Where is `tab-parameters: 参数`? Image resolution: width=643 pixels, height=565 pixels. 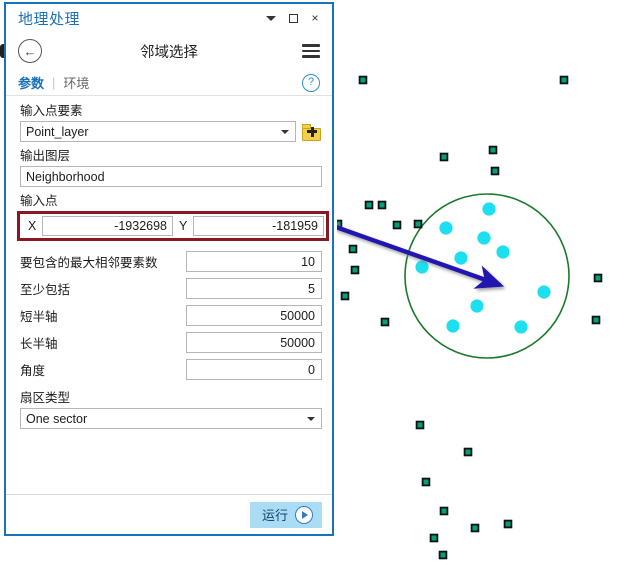 tab-parameters: 参数 is located at coordinates (31, 82).